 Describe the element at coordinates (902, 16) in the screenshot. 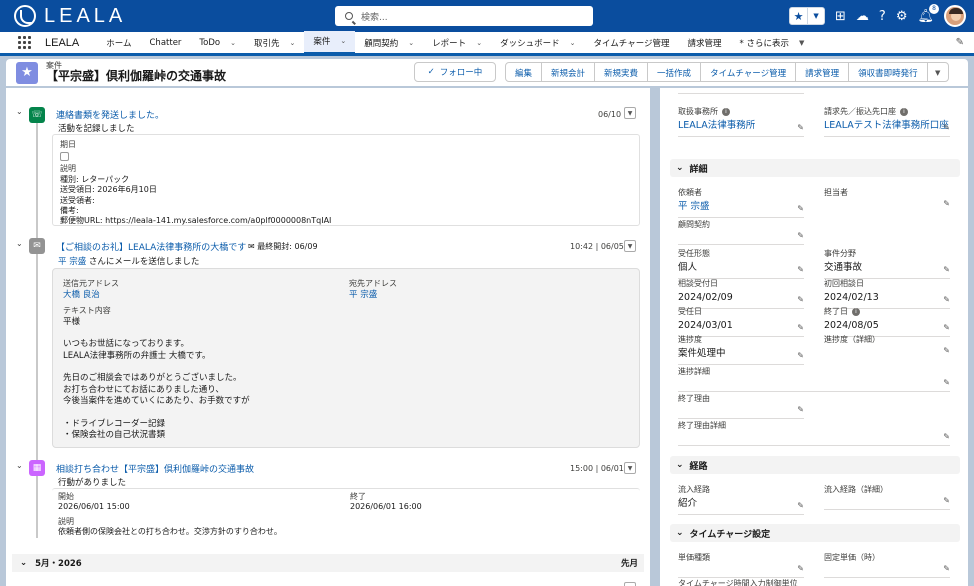

I see `gear-icon: ⚙` at that location.